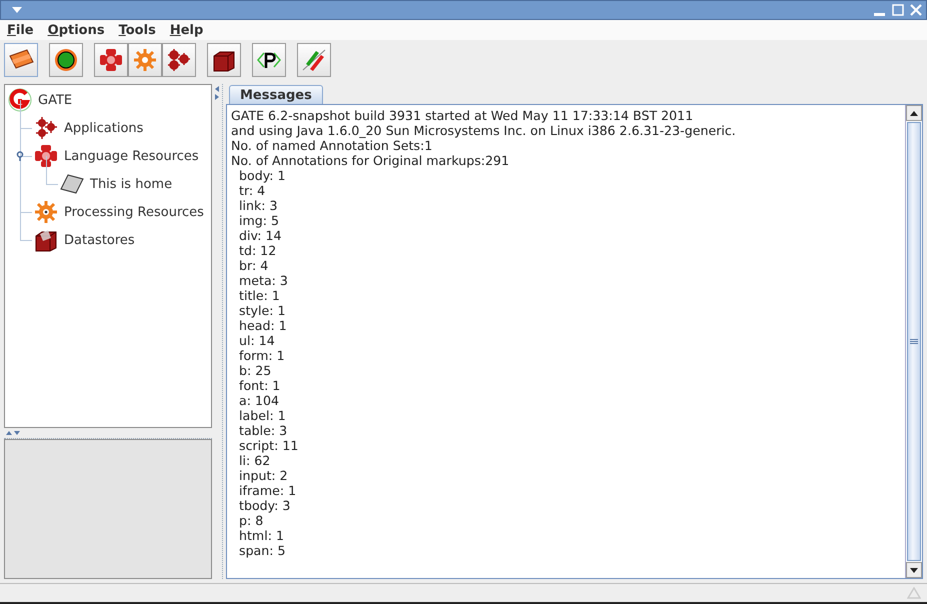 Image resolution: width=927 pixels, height=604 pixels. Describe the element at coordinates (252, 190) in the screenshot. I see `message-line: tr: 4` at that location.